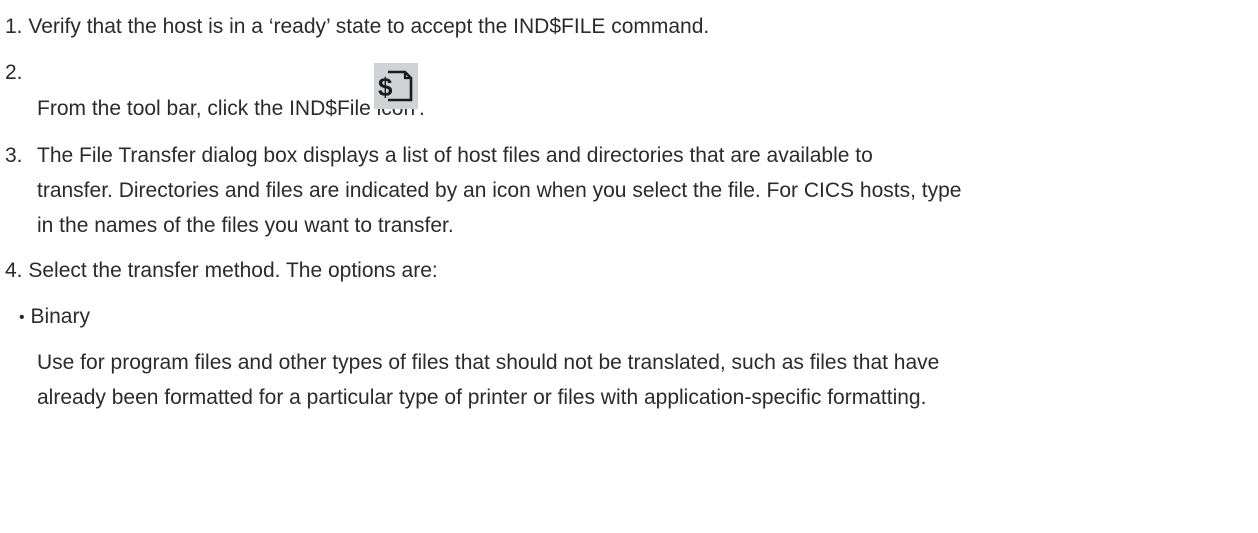  What do you see at coordinates (14, 26) in the screenshot?
I see `step-number: 1.` at bounding box center [14, 26].